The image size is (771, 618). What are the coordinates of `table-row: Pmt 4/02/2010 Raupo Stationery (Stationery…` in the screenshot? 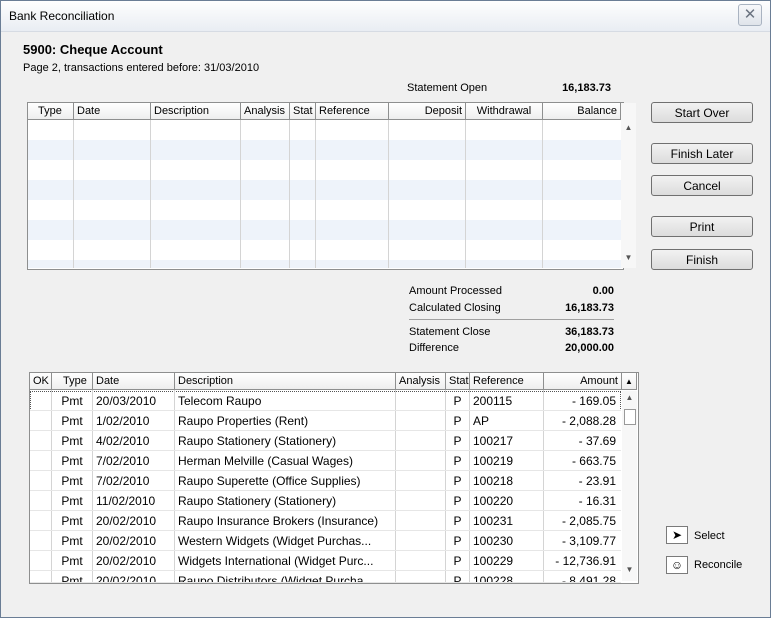 It's located at (325, 441).